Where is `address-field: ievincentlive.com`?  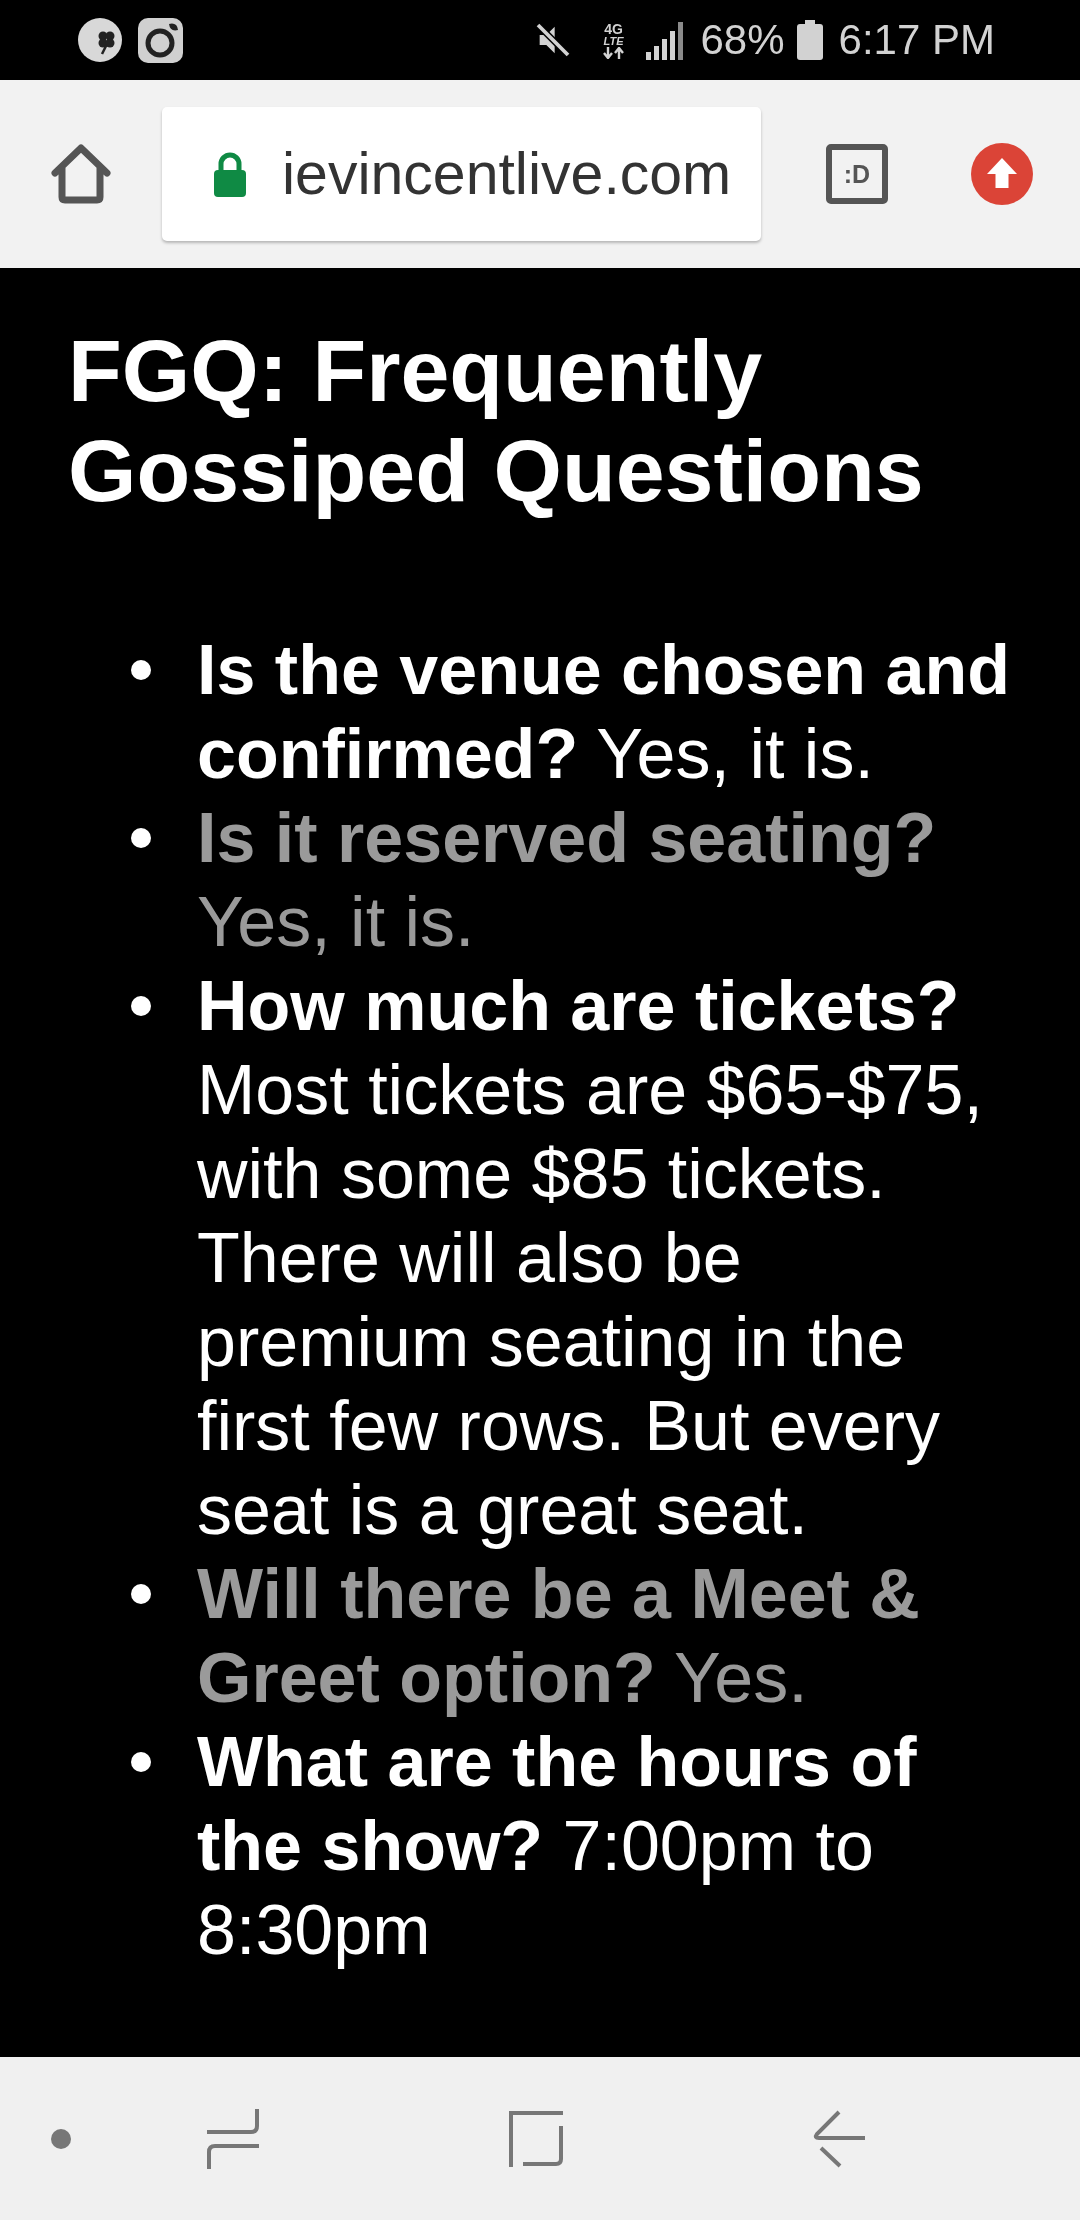
address-field: ievincentlive.com is located at coordinates (461, 174).